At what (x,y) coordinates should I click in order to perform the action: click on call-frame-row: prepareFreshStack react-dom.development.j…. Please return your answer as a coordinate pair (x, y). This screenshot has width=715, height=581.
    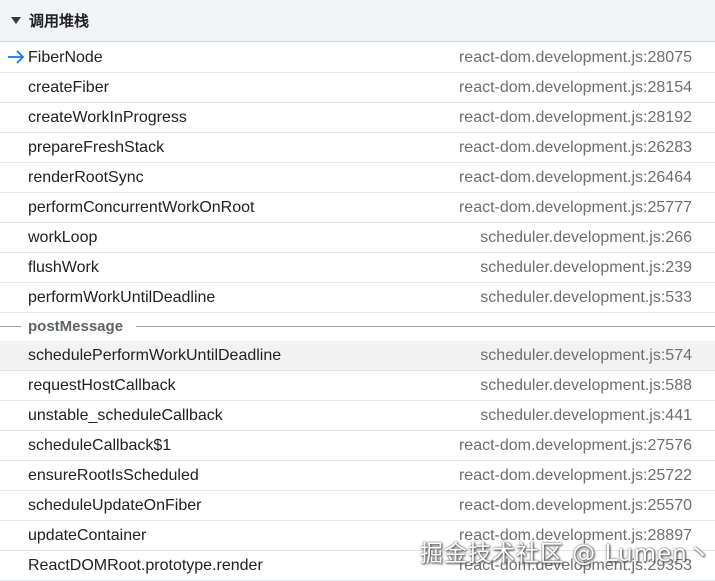
    Looking at the image, I should click on (357, 148).